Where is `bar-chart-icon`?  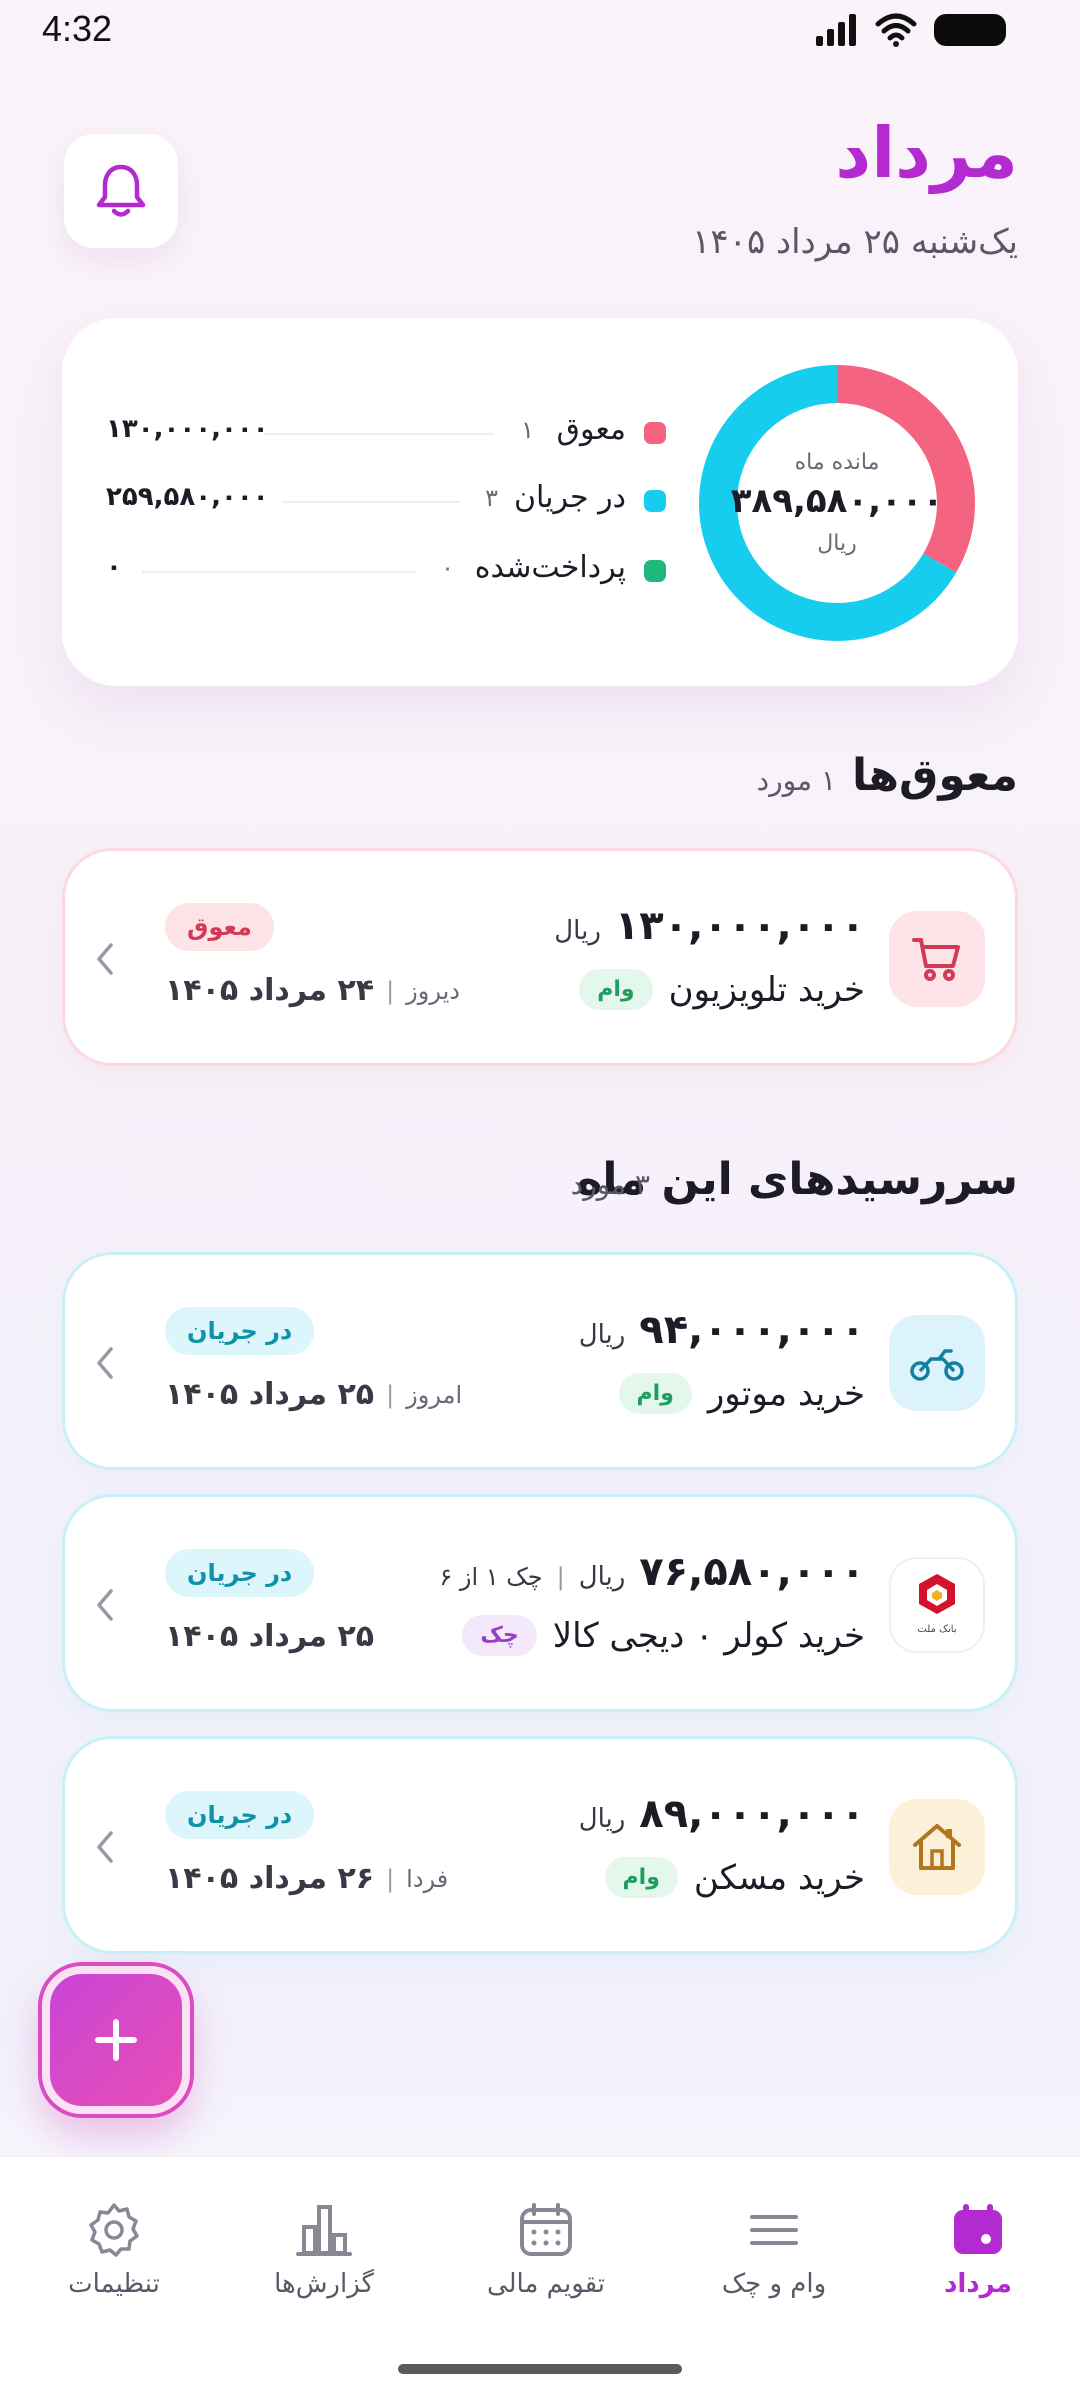
bar-chart-icon is located at coordinates (324, 2230).